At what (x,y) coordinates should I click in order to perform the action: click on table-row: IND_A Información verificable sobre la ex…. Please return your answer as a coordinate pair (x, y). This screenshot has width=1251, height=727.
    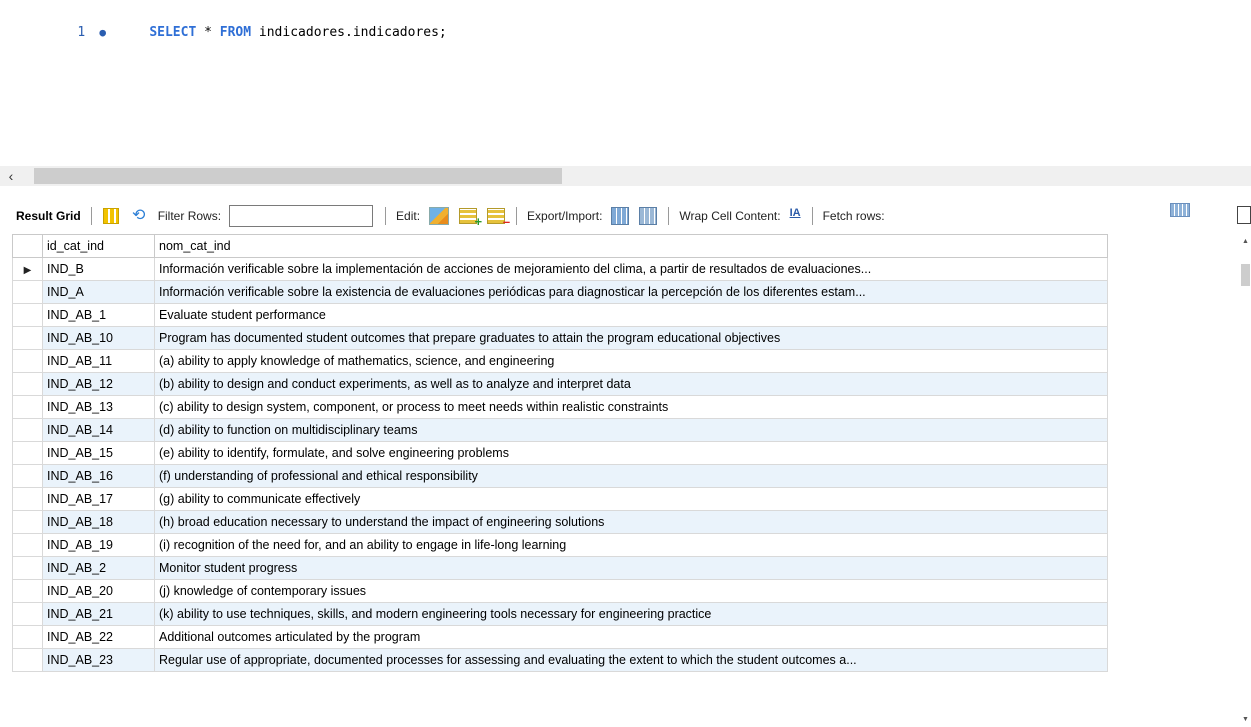
    Looking at the image, I should click on (560, 292).